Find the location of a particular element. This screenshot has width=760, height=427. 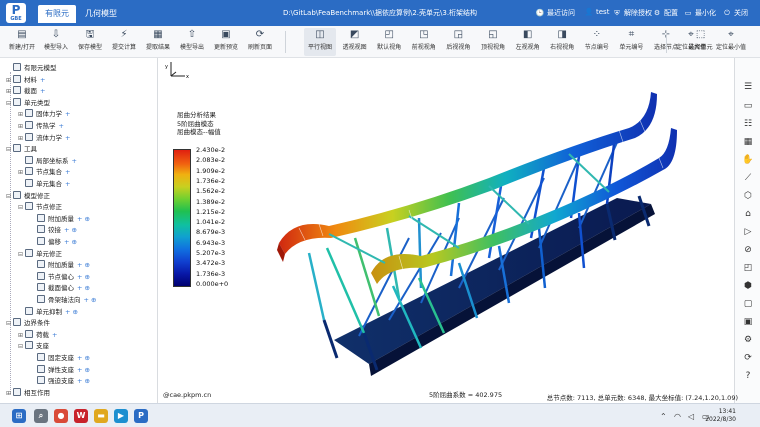

toolbar-button-top-view: ◱ 顶视视角 is located at coordinates (493, 42).